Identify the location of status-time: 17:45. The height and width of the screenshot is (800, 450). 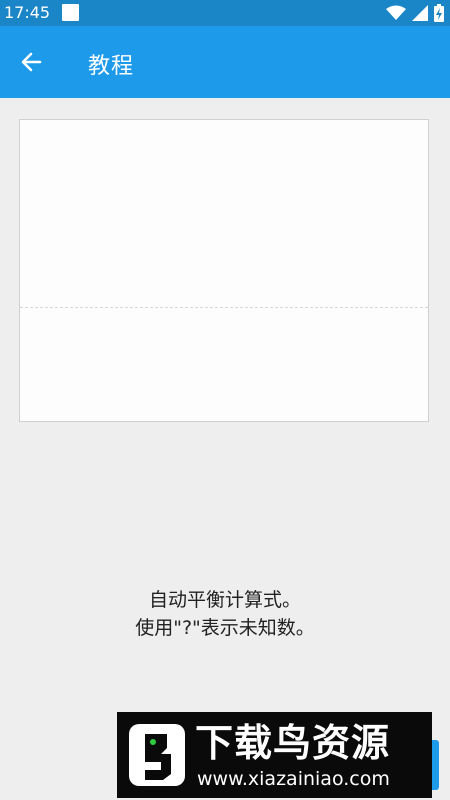
(27, 12).